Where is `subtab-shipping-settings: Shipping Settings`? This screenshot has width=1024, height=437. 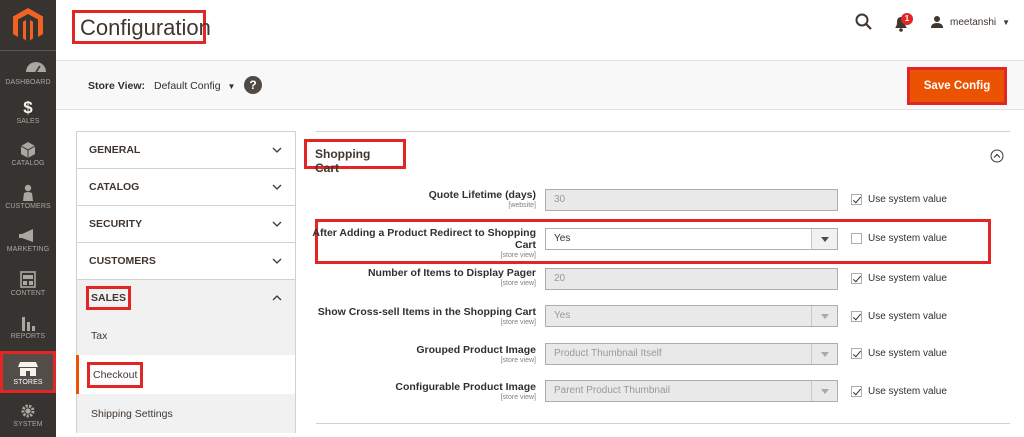
subtab-shipping-settings: Shipping Settings is located at coordinates (186, 413).